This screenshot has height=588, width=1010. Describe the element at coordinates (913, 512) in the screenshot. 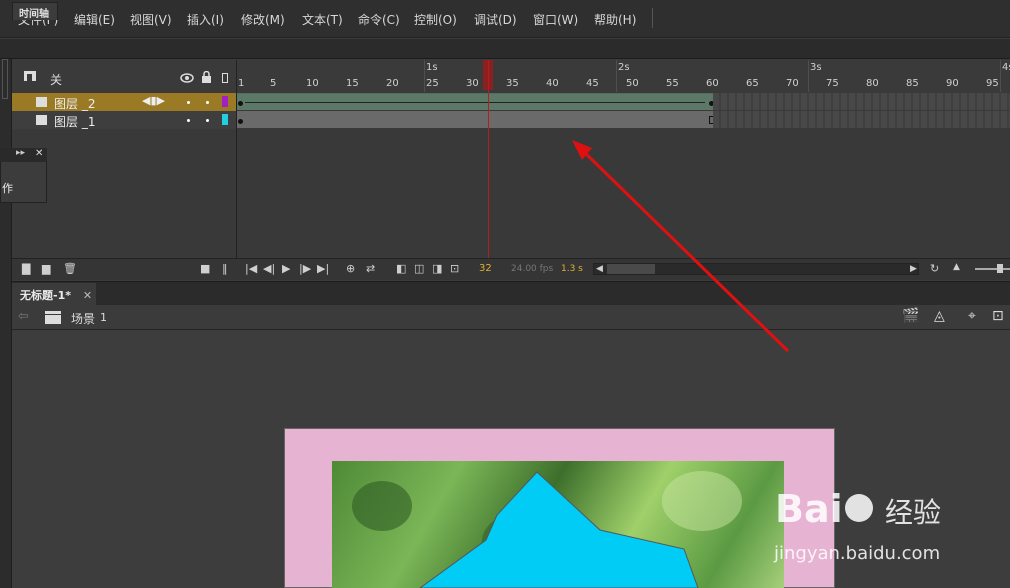

I see `watermark-suffix: 经验` at that location.